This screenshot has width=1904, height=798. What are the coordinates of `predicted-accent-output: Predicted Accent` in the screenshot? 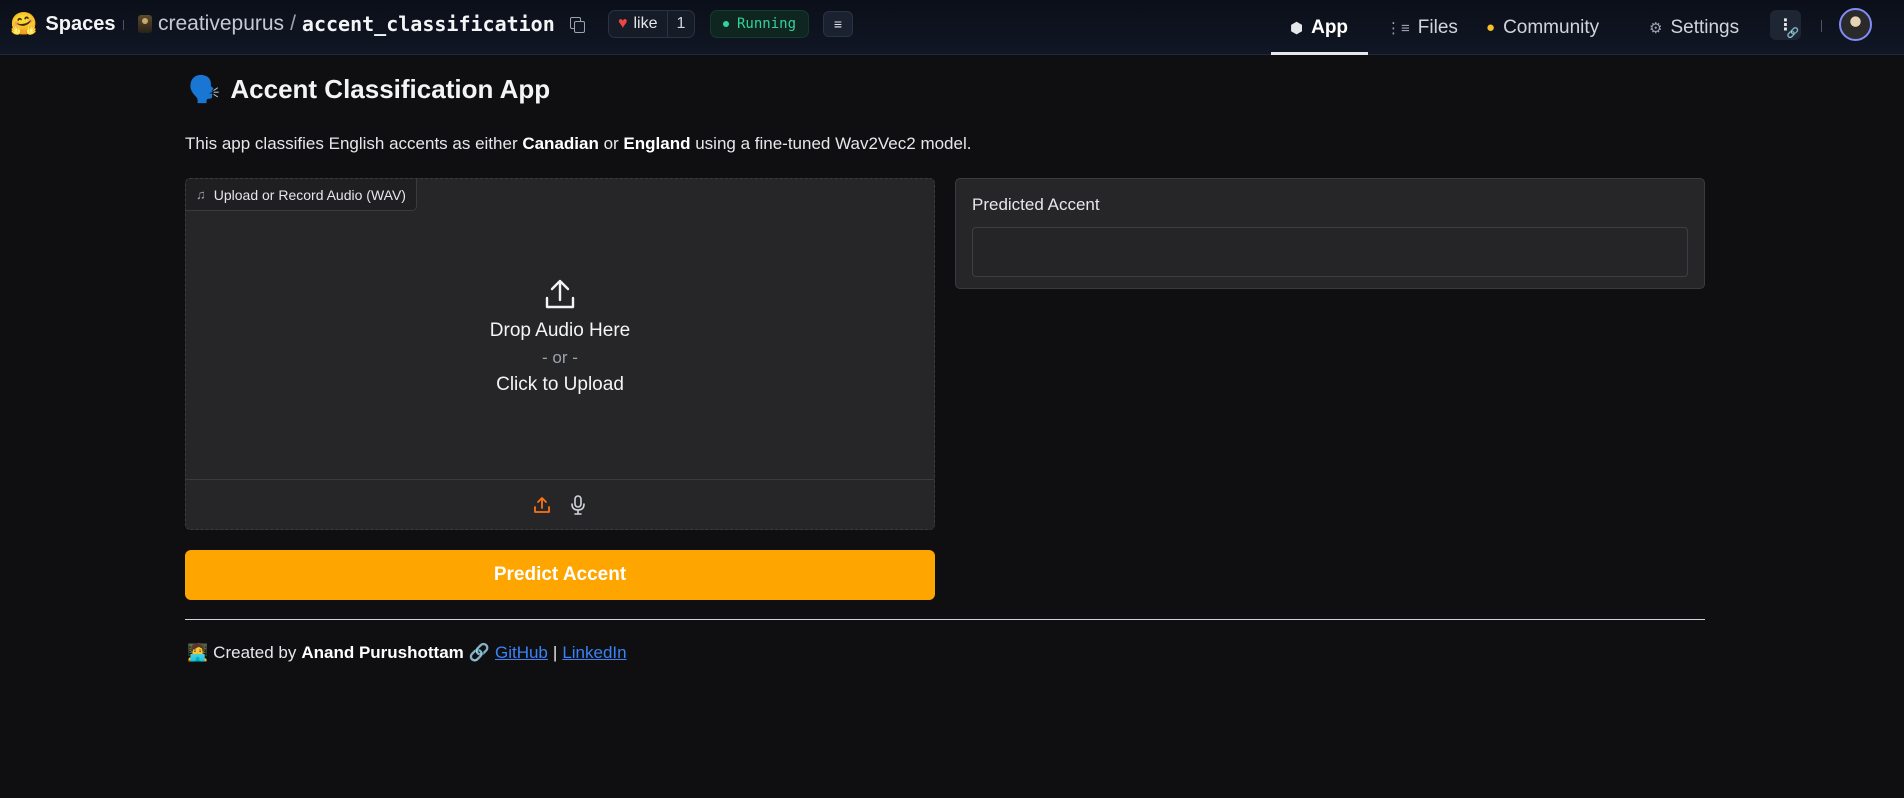 It's located at (1330, 233).